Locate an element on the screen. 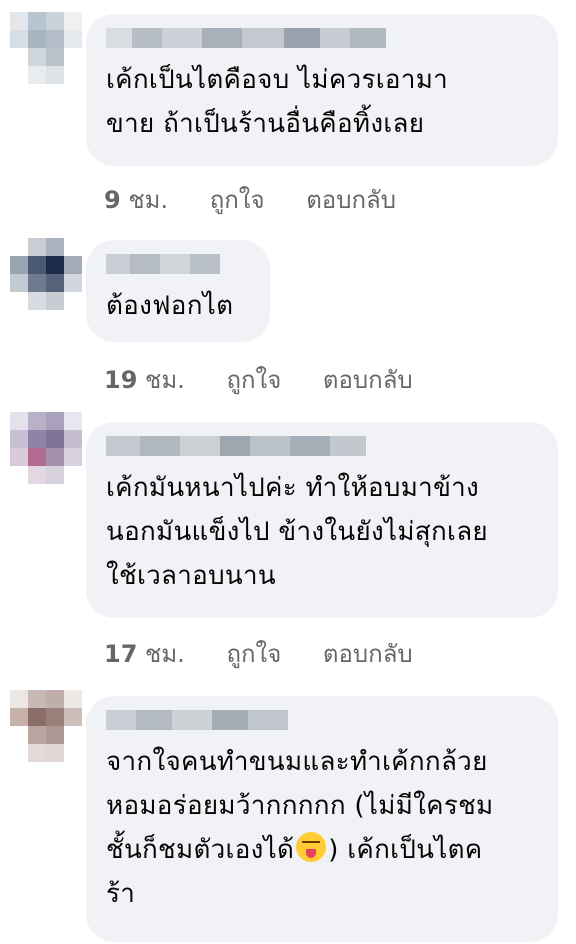  comment-text-line: นอกมันแข็งไป ข้างในยังไม่สุกเลย is located at coordinates (297, 532).